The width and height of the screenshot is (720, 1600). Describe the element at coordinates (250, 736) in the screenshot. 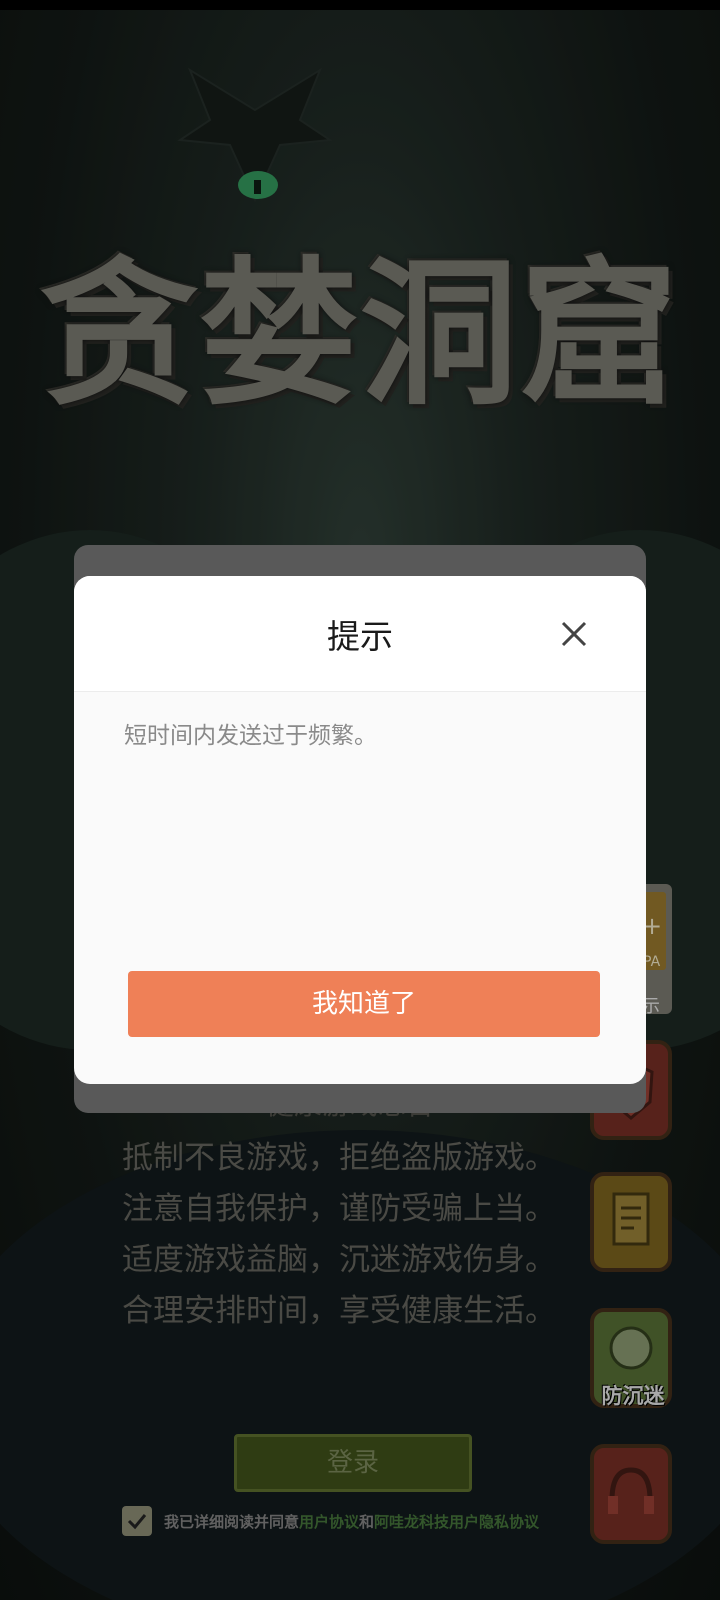

I see `dialog-message: 短时间内发送过于频繁。` at that location.